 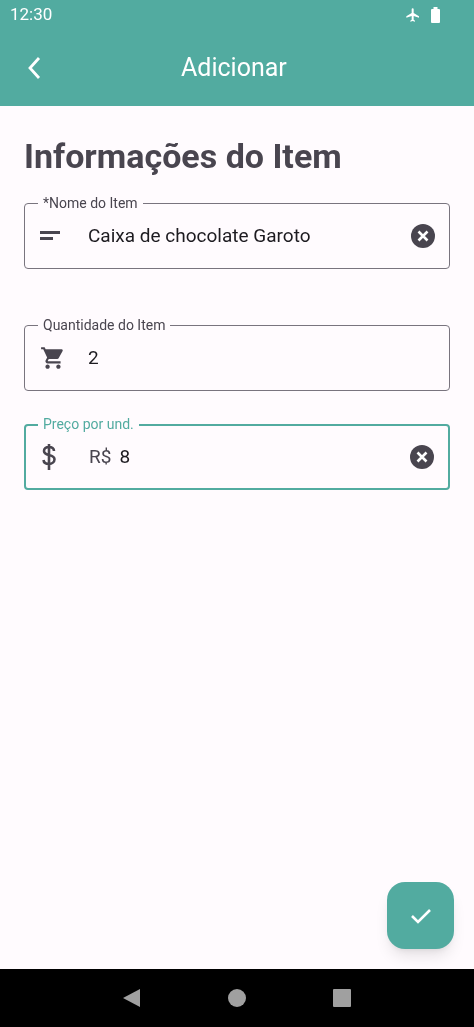 I want to click on recents-nav-icon, so click(x=341, y=998).